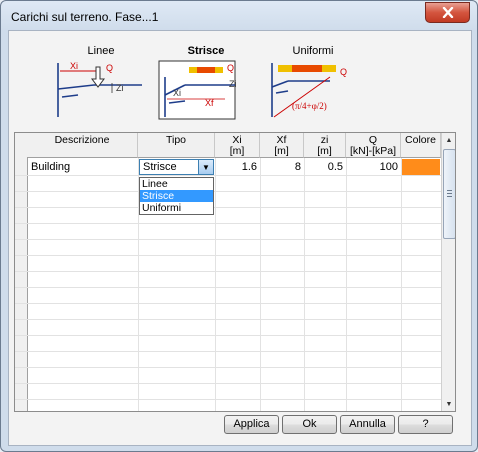 The height and width of the screenshot is (452, 478). What do you see at coordinates (448, 140) in the screenshot?
I see `scroll-up-icon: ▲` at bounding box center [448, 140].